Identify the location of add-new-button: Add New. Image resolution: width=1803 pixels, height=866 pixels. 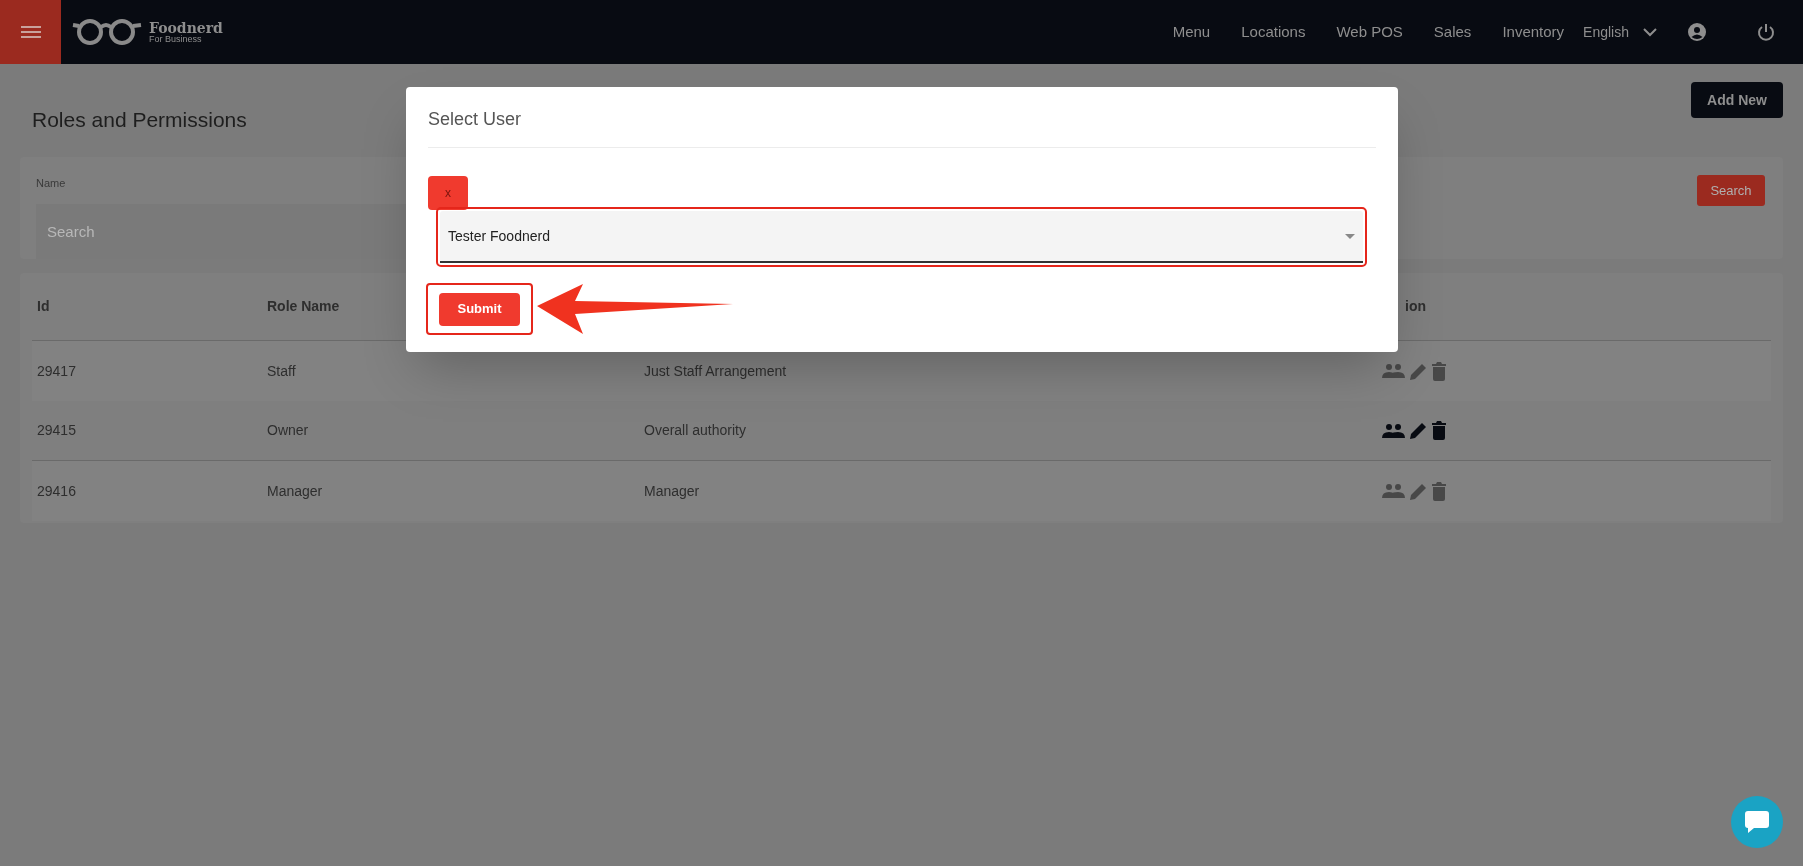
(1737, 100).